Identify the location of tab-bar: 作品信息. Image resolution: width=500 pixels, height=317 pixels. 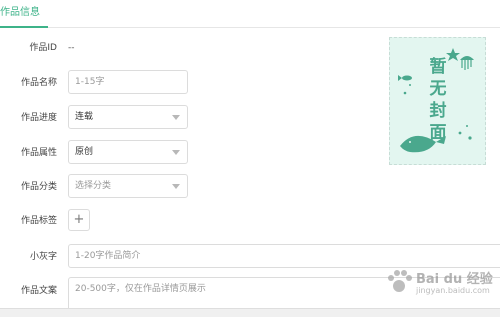
(250, 14).